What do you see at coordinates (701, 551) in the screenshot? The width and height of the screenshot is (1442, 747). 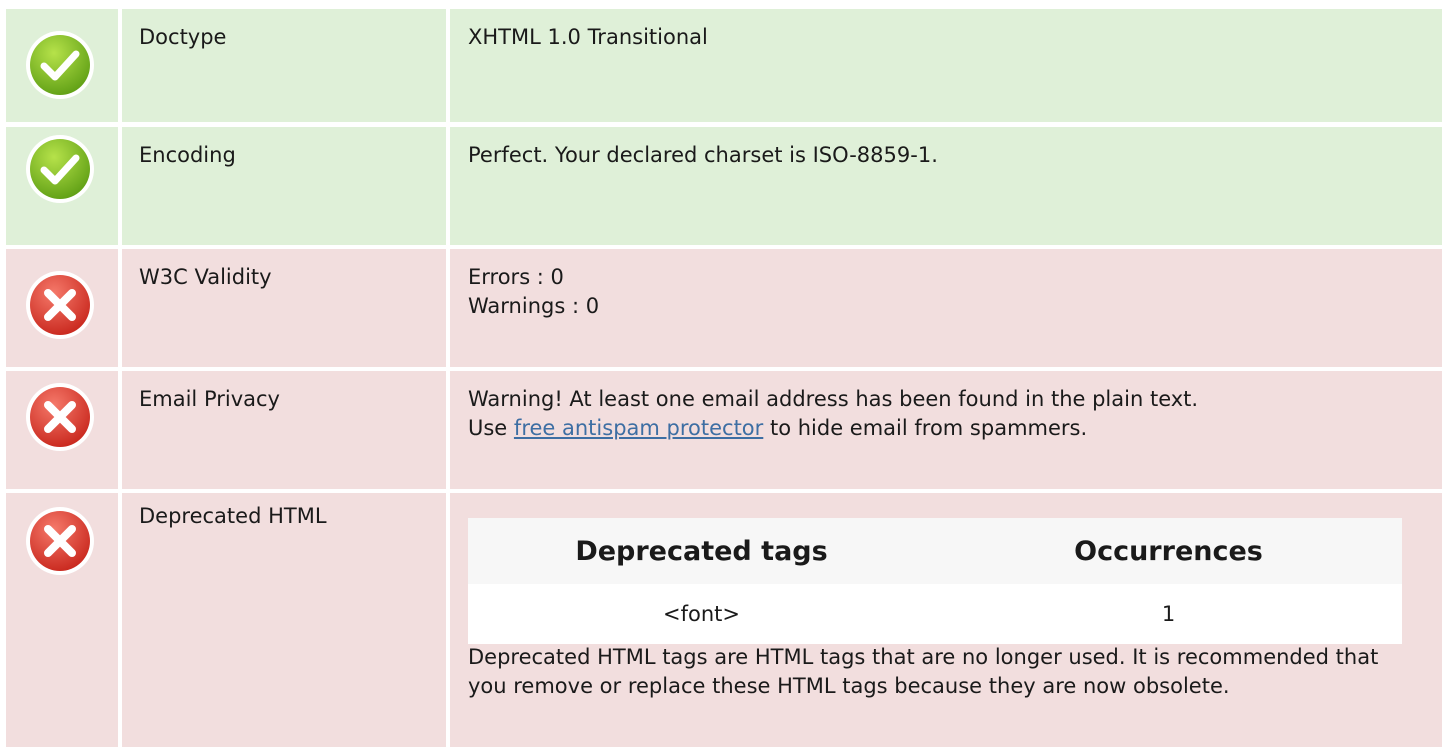 I see `column-header-tags: Deprecated tags` at bounding box center [701, 551].